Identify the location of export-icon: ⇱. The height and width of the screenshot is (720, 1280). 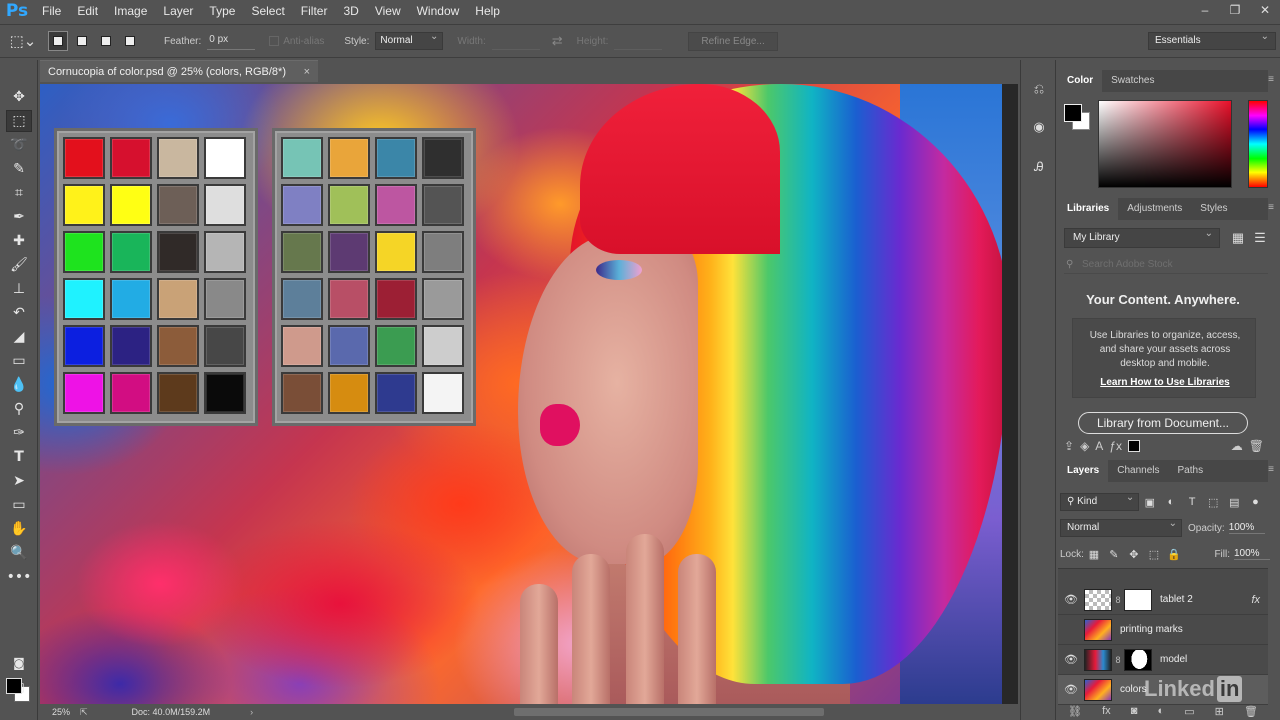
(84, 712).